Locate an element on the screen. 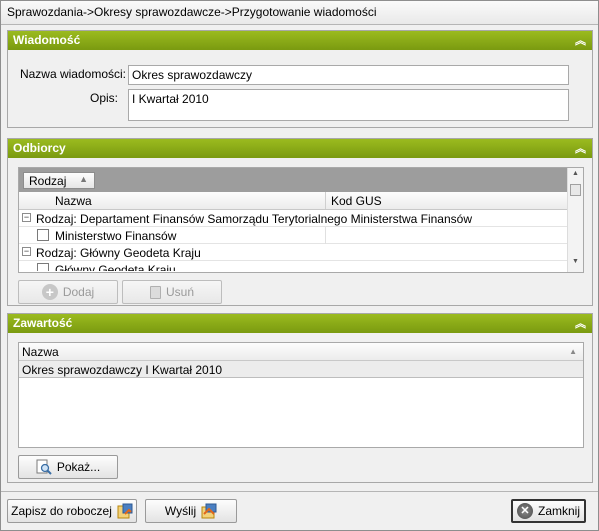  save-draft-button: Zapisz do roboczej is located at coordinates (72, 511).